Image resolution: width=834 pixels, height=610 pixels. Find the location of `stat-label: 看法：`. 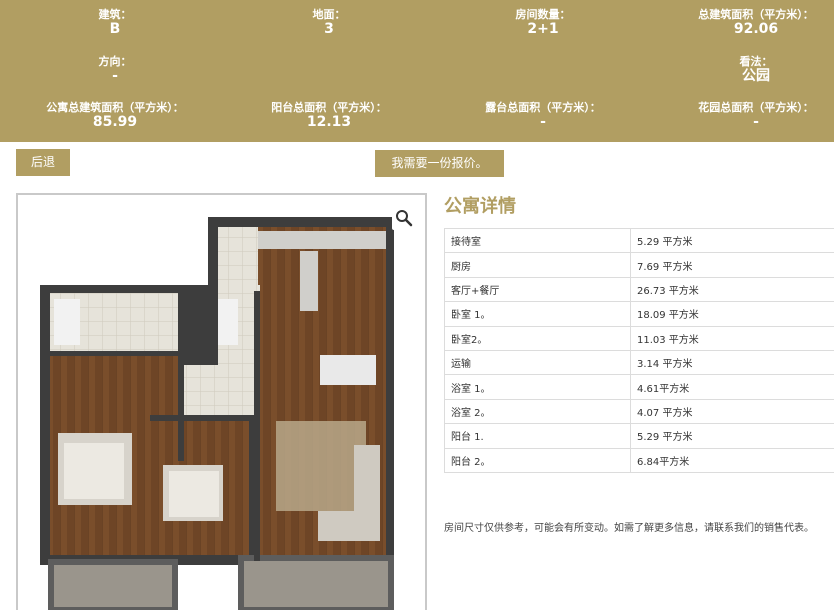

stat-label: 看法： is located at coordinates (756, 61).